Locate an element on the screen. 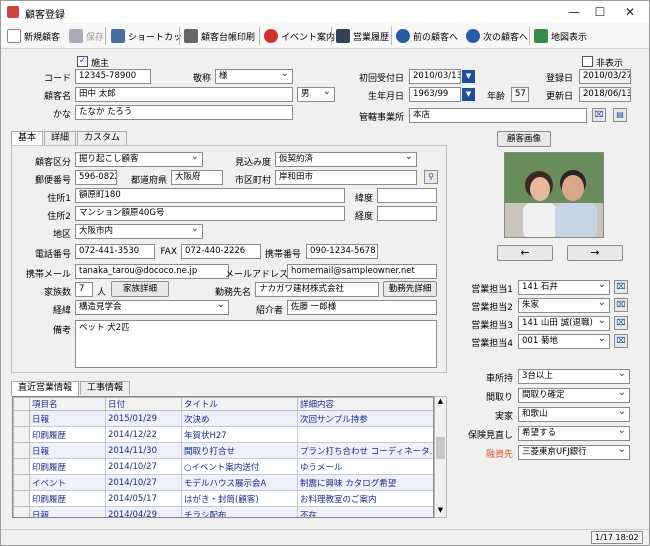  address1-field: 額原町180 is located at coordinates (210, 195).